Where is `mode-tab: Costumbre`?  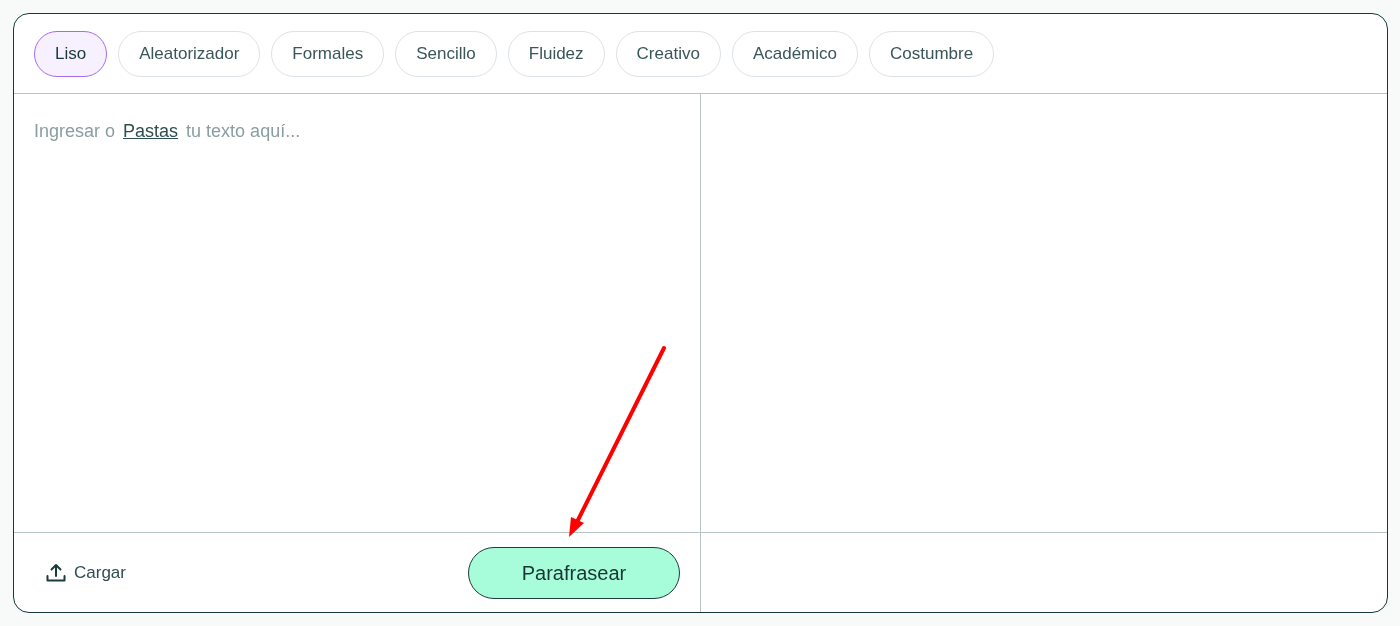
mode-tab: Costumbre is located at coordinates (932, 53).